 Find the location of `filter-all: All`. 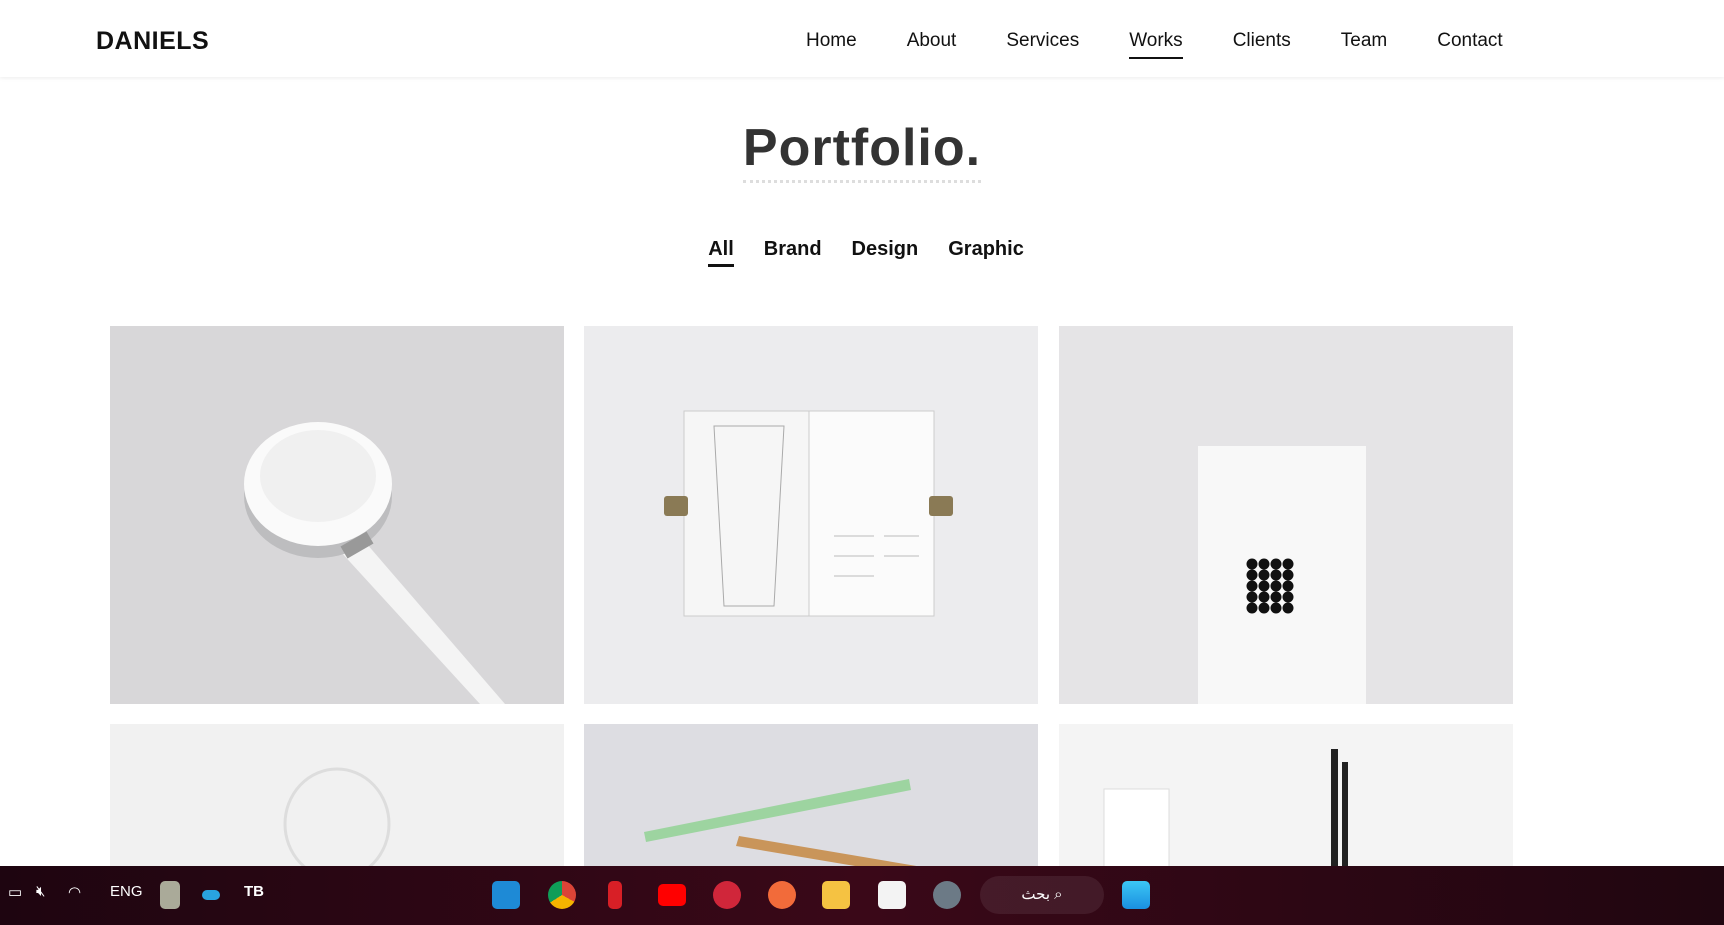

filter-all: All is located at coordinates (721, 252).